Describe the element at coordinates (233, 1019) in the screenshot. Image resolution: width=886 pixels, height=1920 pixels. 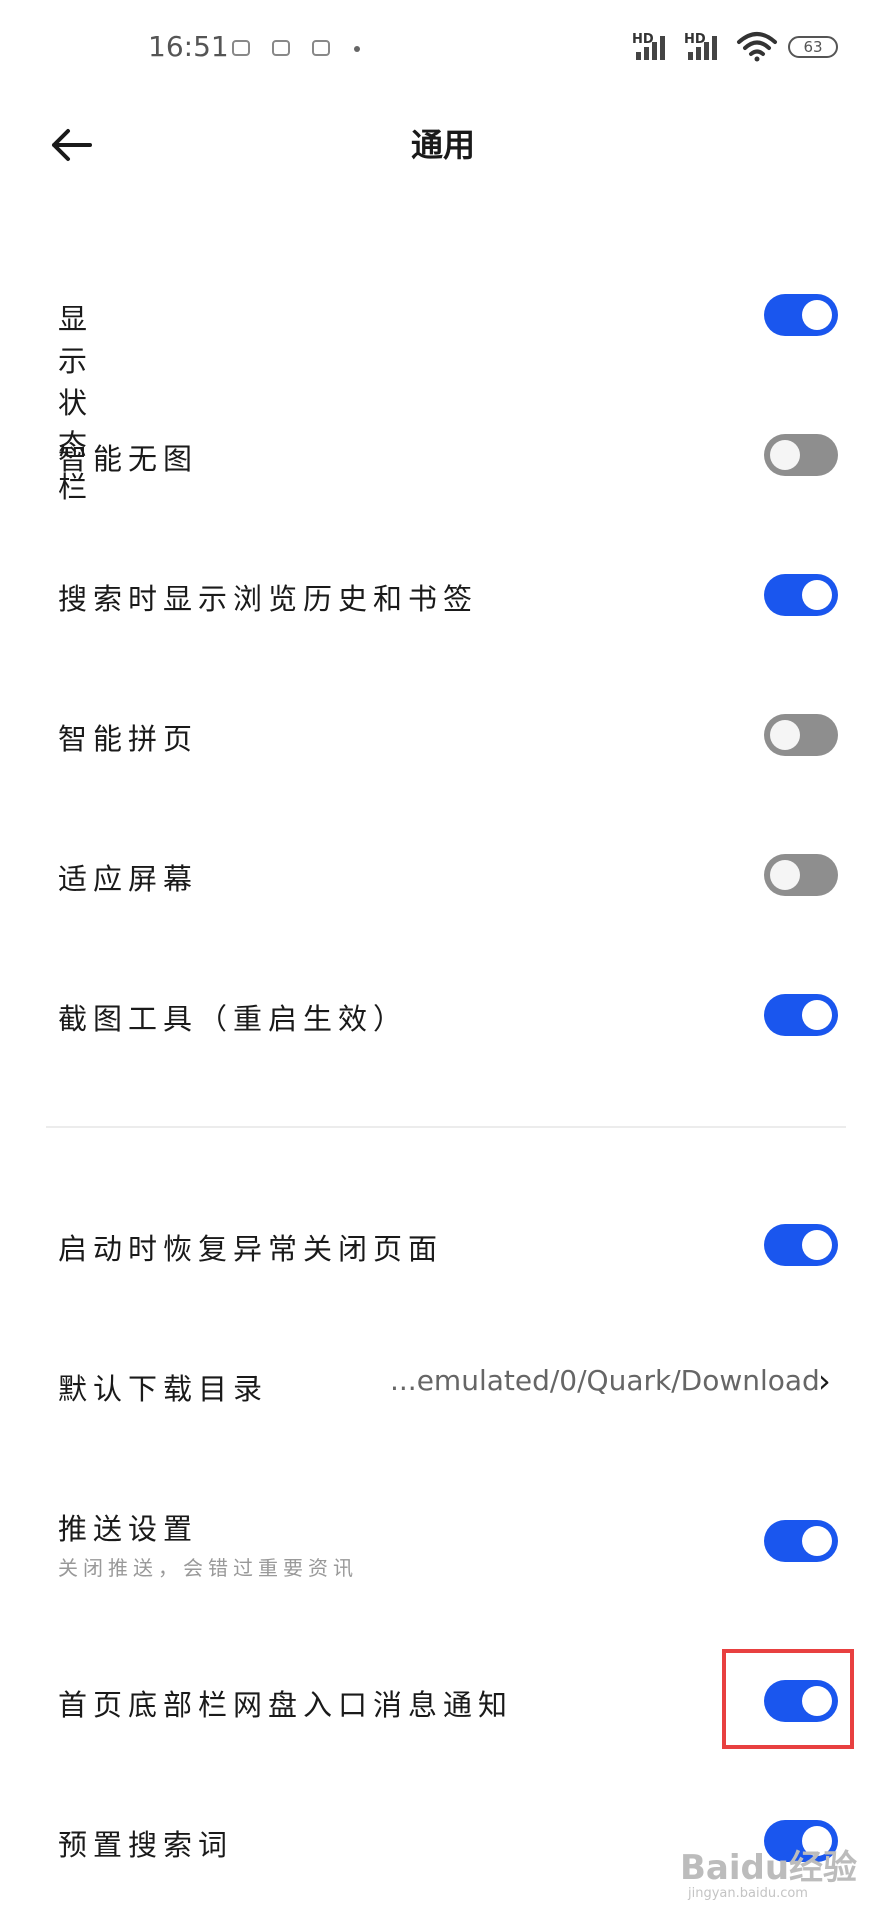
I see `setting-label: 截图工具（重启生效）` at that location.